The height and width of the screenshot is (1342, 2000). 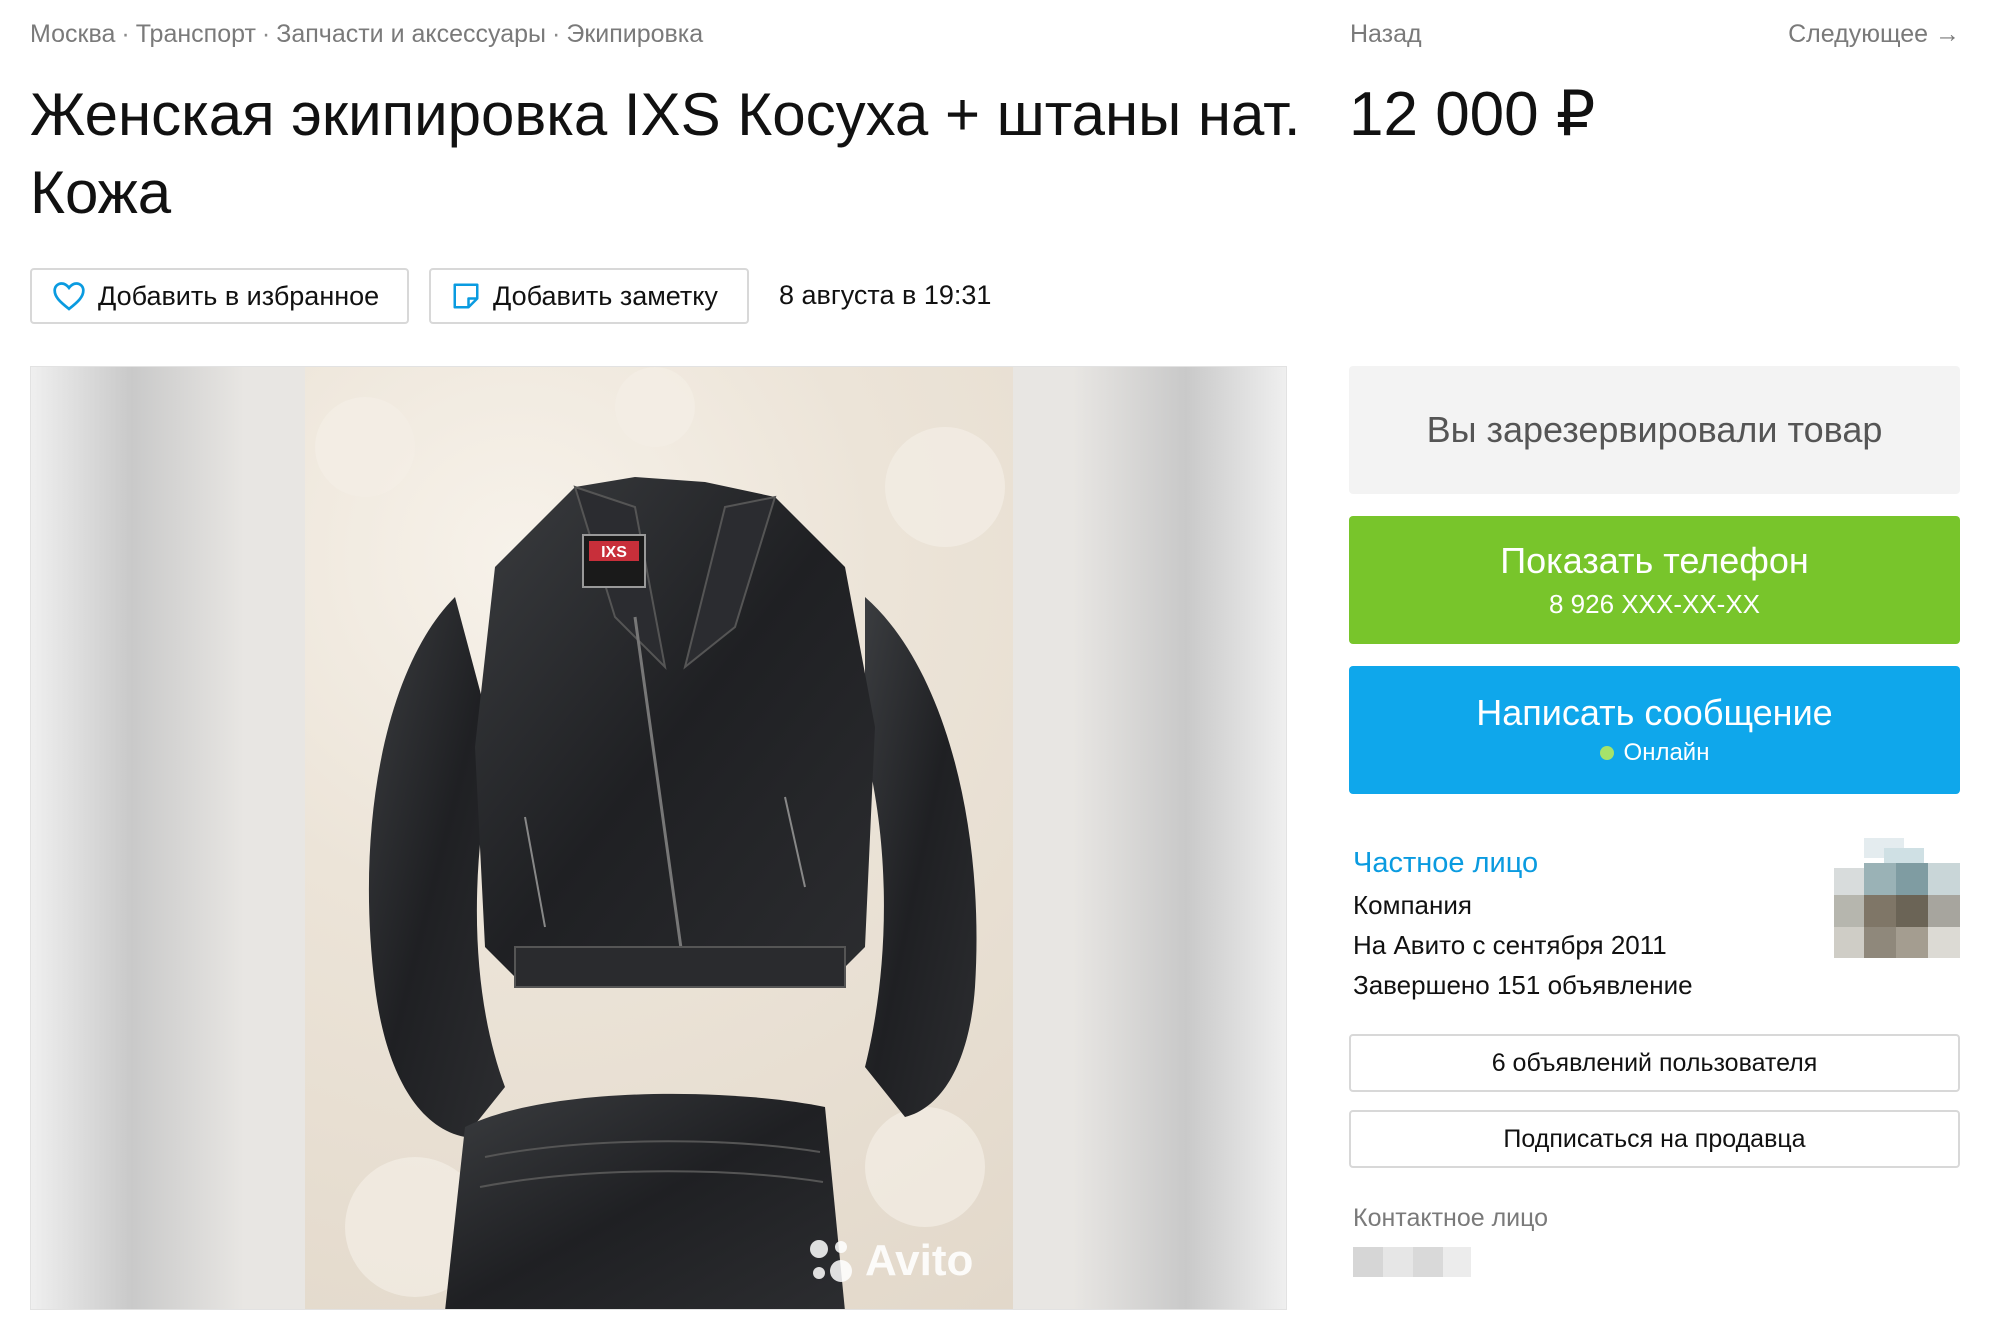 What do you see at coordinates (1654, 430) in the screenshot?
I see `reserved-notice: Вы зарезервировали товар` at bounding box center [1654, 430].